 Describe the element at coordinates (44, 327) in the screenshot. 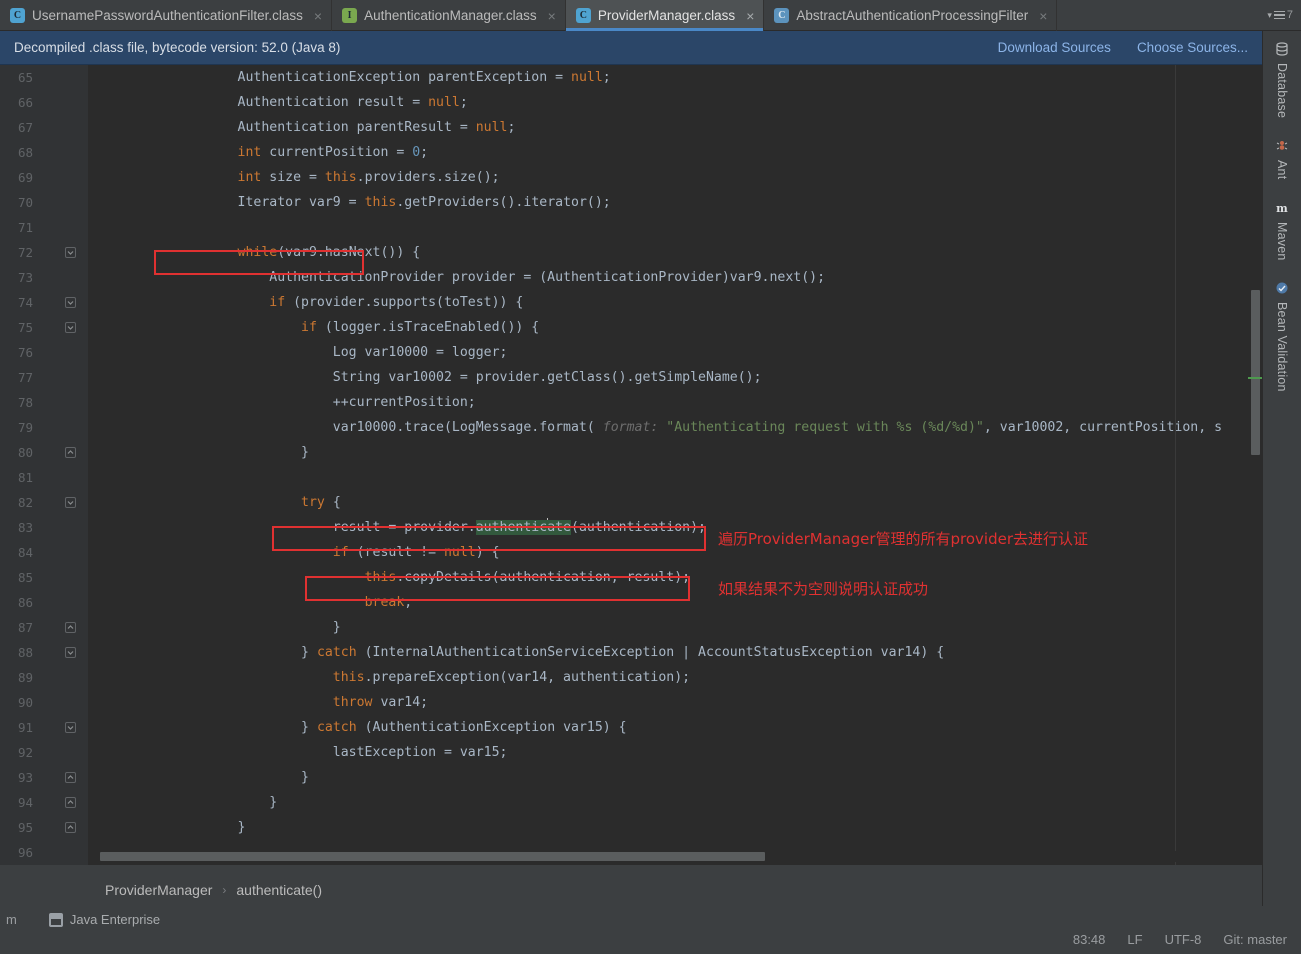

I see `line-number: 75` at that location.